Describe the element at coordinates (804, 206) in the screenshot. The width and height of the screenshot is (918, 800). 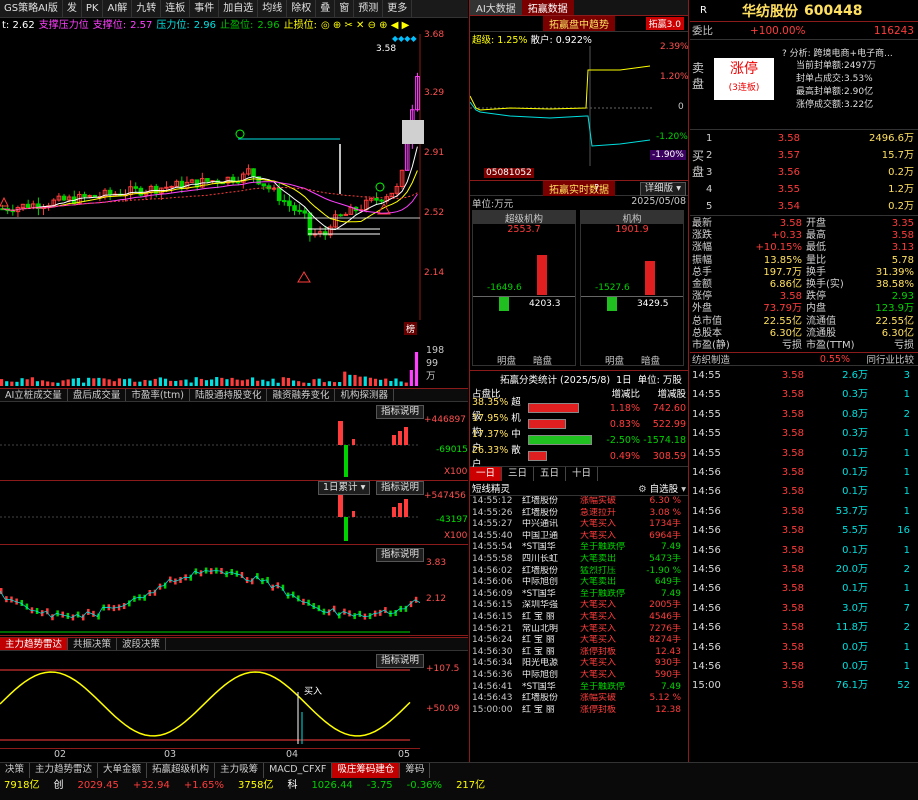
I see `buy-order-row: 5 3.54 0.2万` at that location.